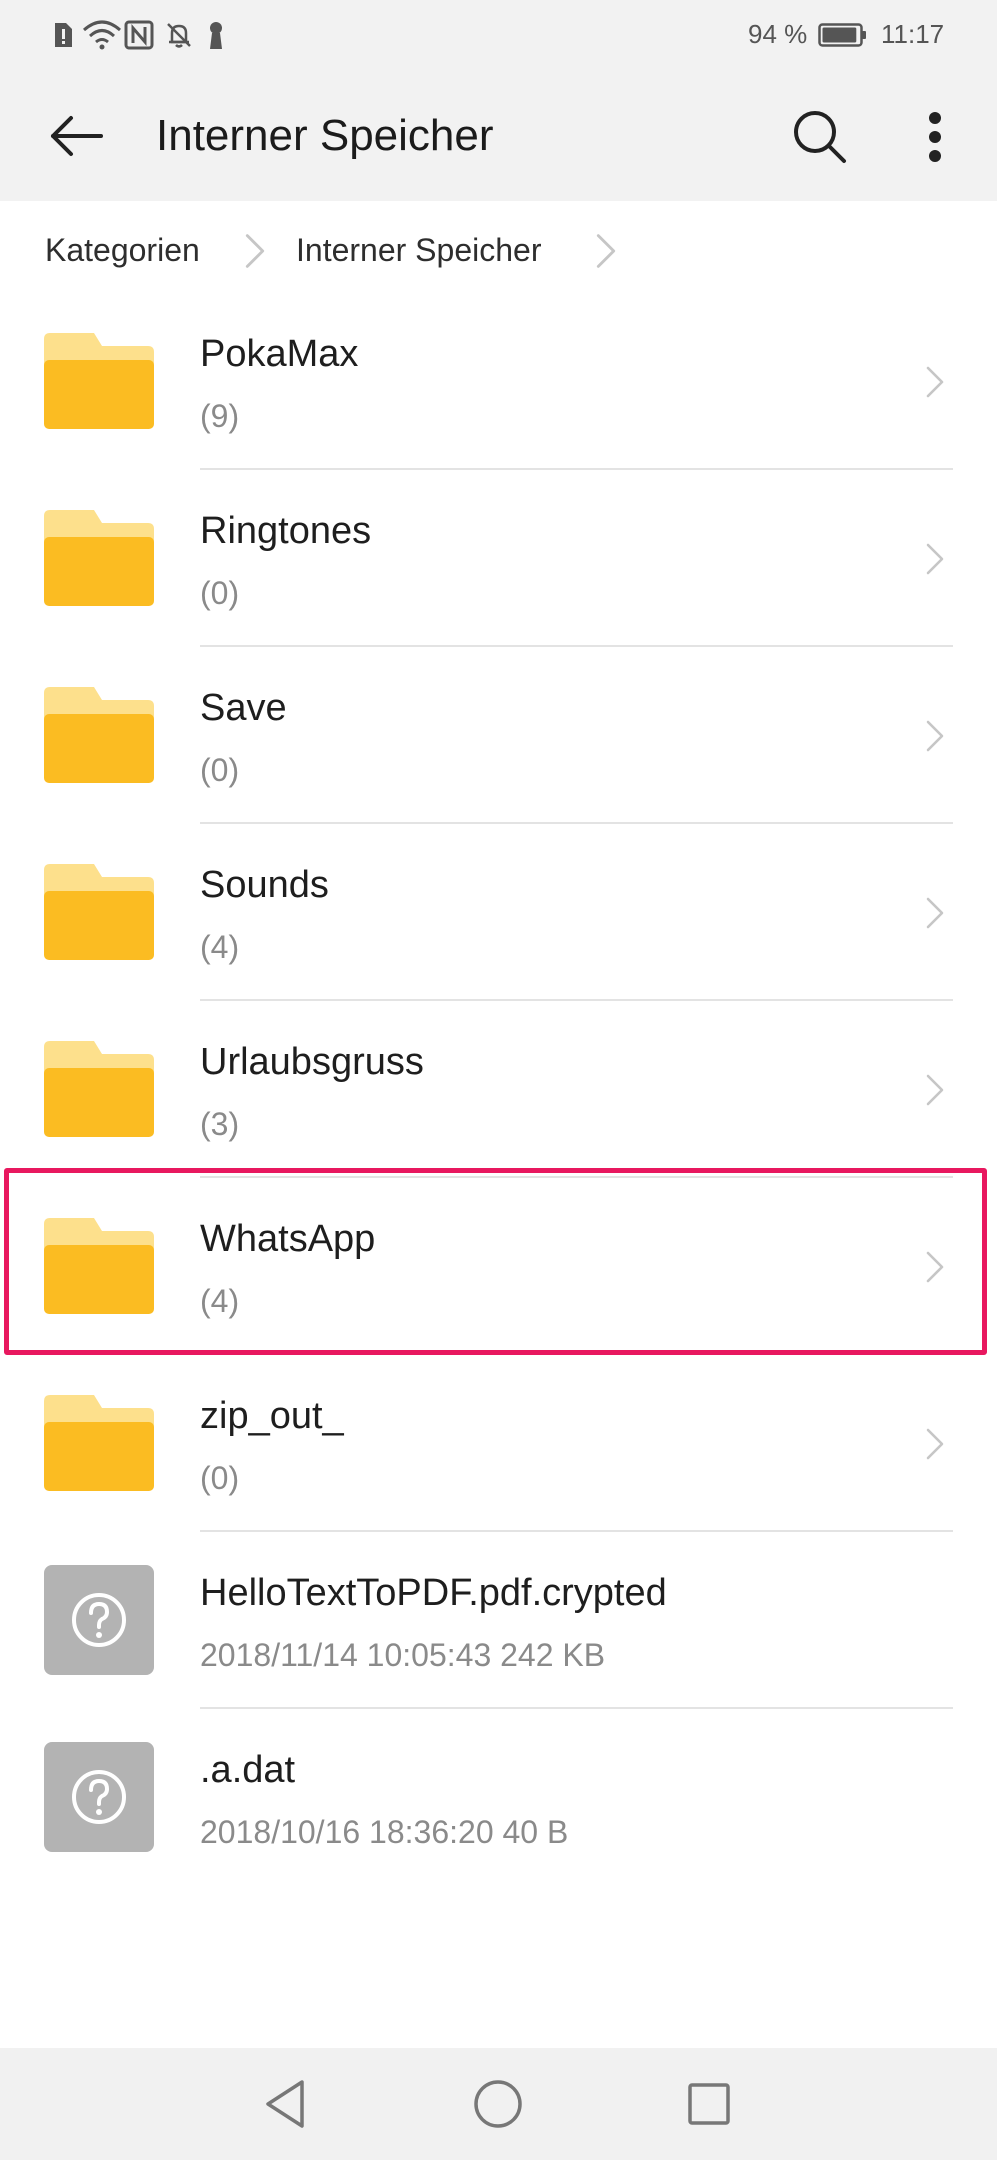 The image size is (997, 2160). I want to click on bell-off-icon, so click(179, 35).